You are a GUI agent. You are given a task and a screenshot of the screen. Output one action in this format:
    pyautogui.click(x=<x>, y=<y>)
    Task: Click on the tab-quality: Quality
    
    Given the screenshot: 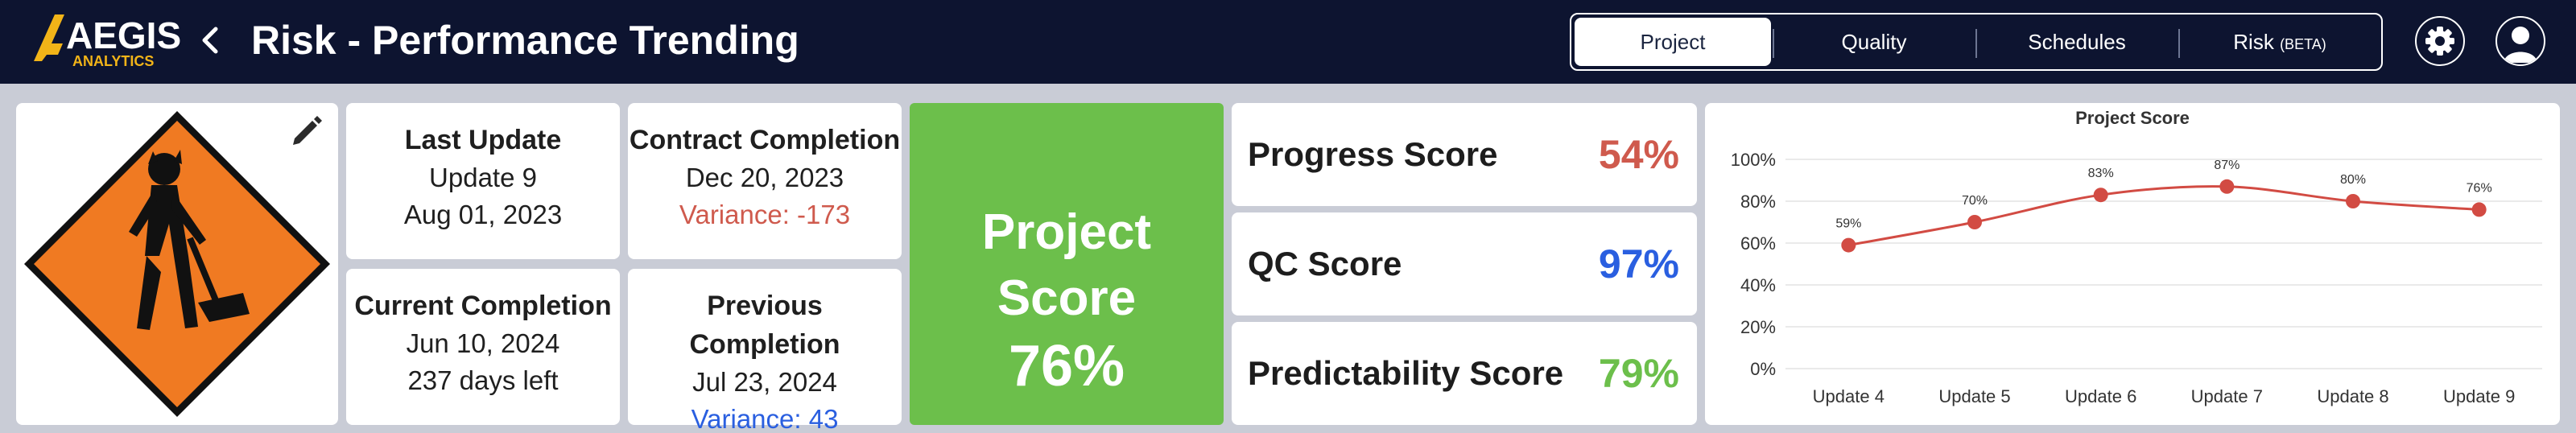 What is the action you would take?
    pyautogui.click(x=1874, y=42)
    